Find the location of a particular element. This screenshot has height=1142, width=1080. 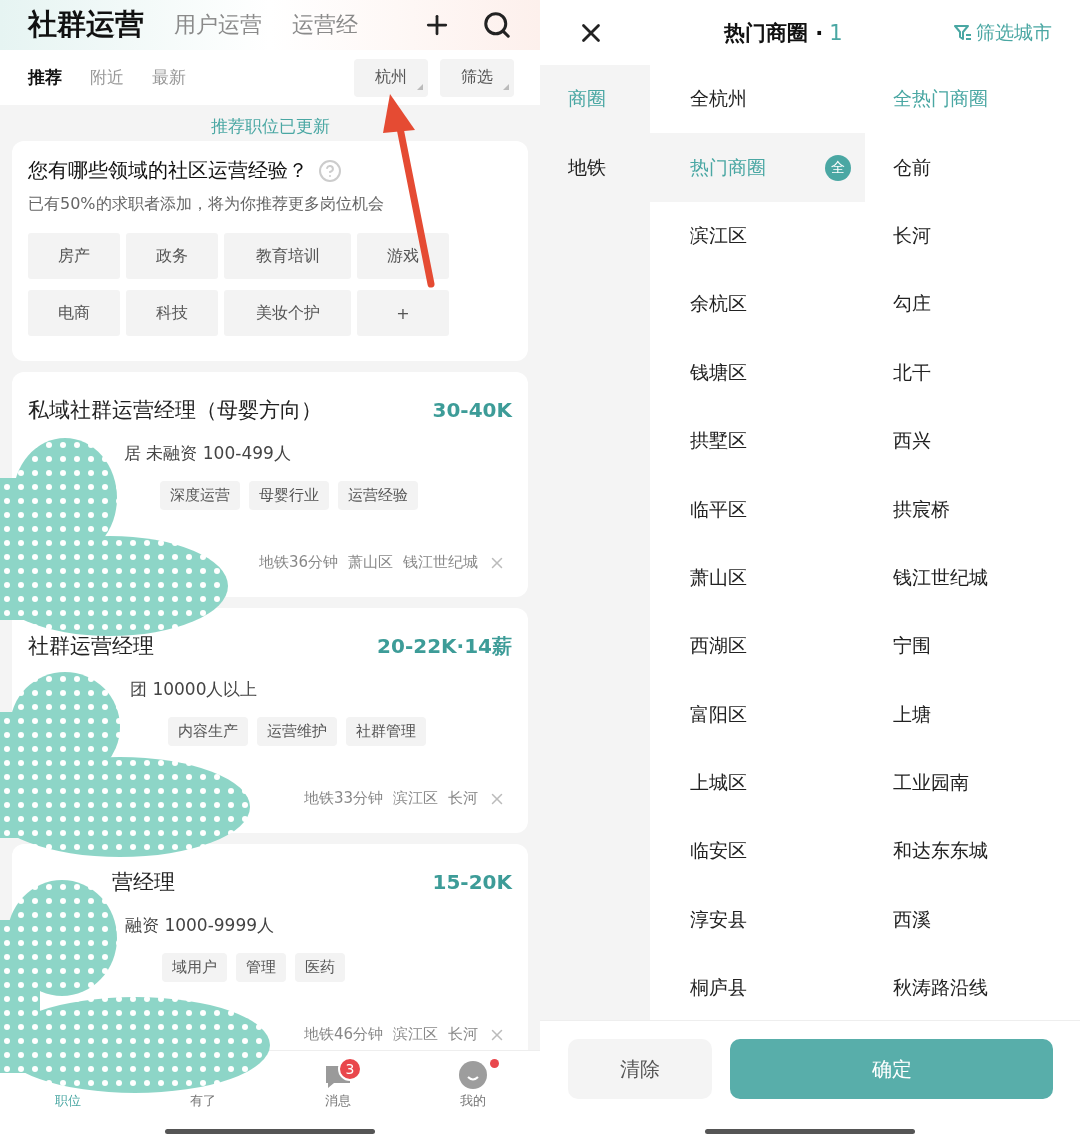

salary: 15-20K is located at coordinates (472, 882).